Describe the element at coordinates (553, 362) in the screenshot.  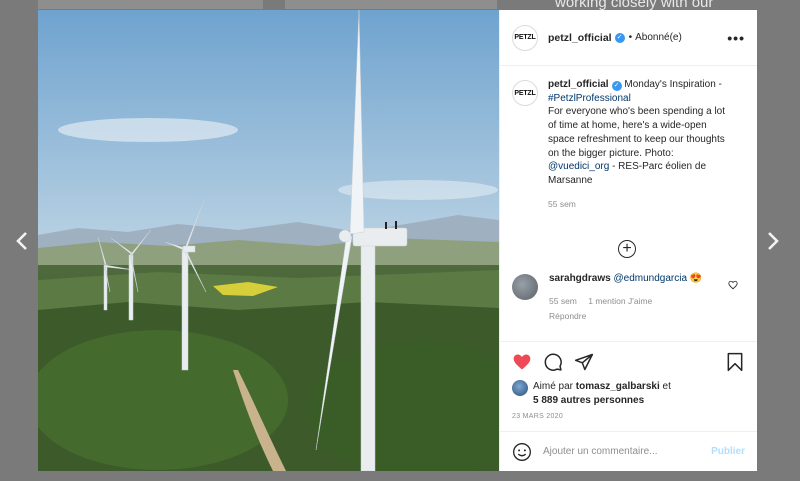
I see `comment-icon` at that location.